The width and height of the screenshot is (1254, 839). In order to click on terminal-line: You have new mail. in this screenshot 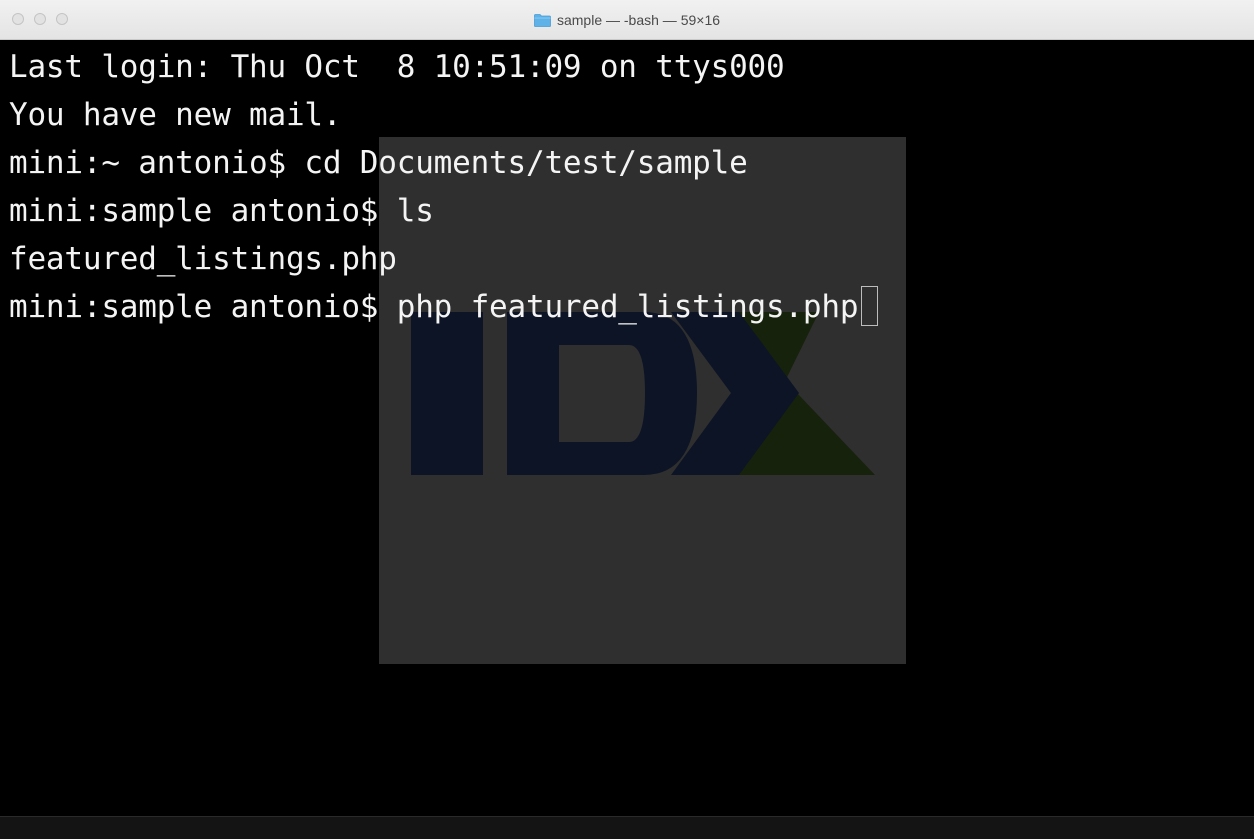, I will do `click(175, 115)`.